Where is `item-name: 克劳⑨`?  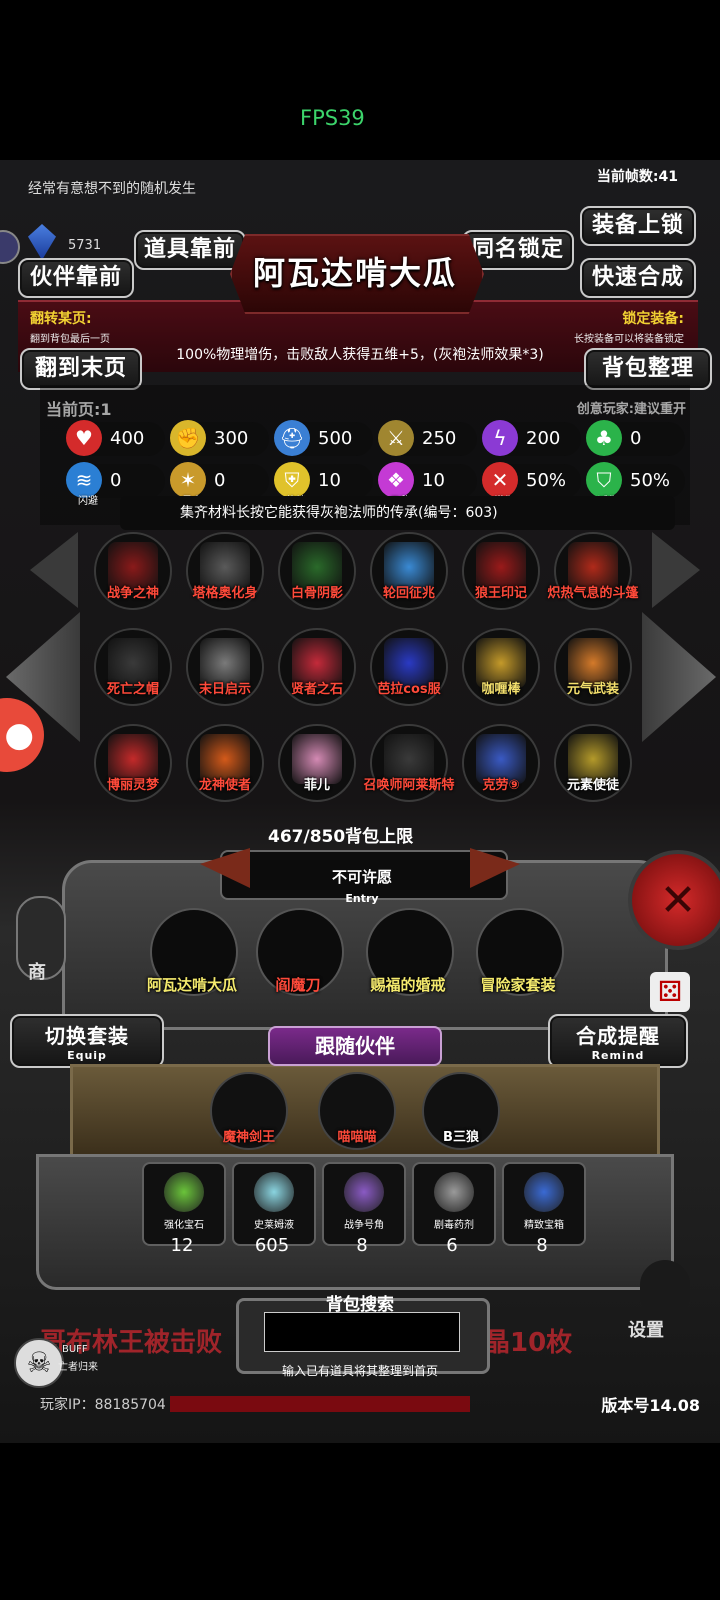
item-name: 克劳⑨ is located at coordinates (501, 785).